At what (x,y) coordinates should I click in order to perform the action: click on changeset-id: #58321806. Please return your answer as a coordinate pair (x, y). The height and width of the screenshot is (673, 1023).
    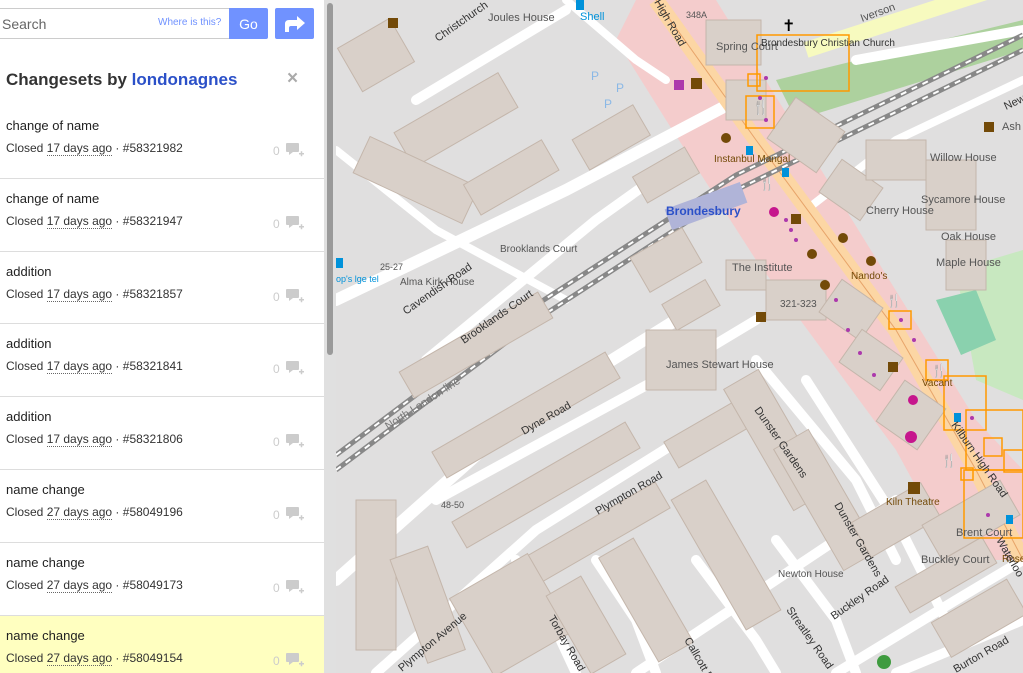
    Looking at the image, I should click on (153, 439).